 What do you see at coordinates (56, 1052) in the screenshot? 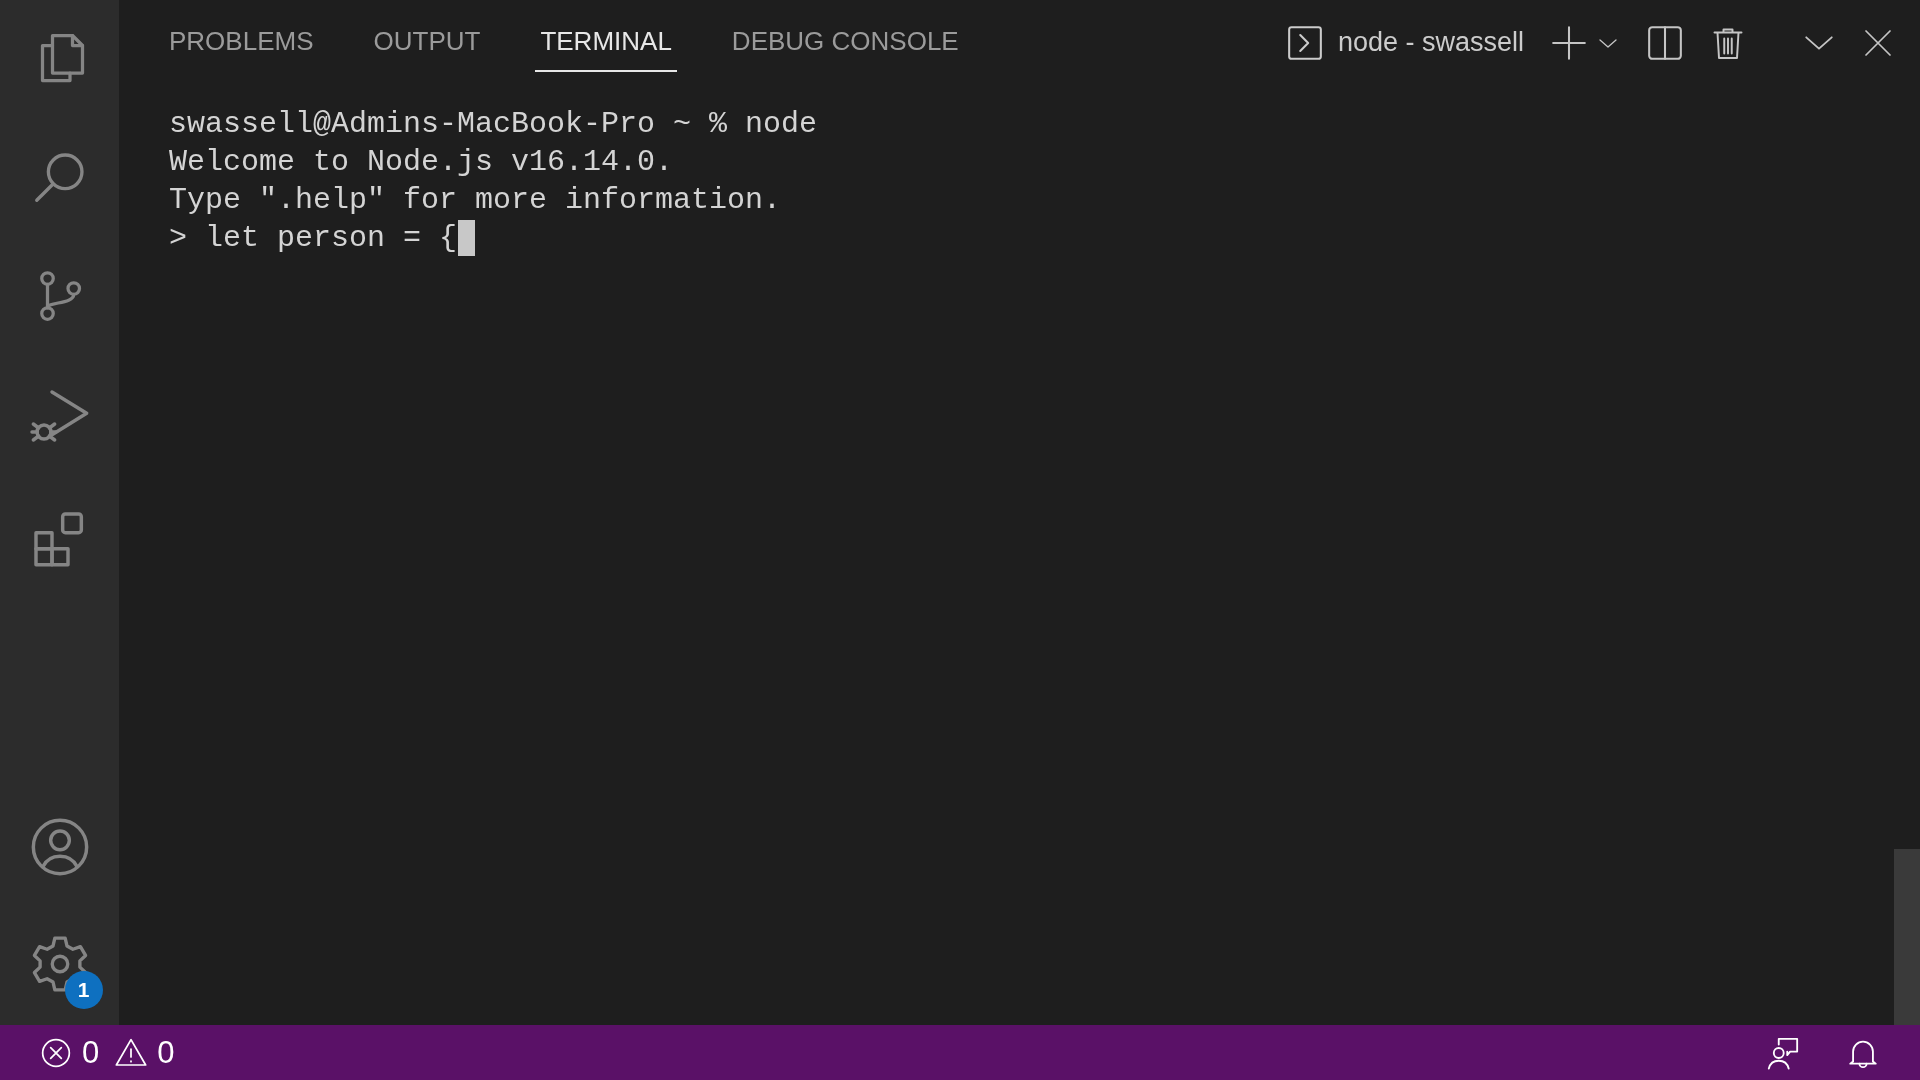
I see `error-icon` at bounding box center [56, 1052].